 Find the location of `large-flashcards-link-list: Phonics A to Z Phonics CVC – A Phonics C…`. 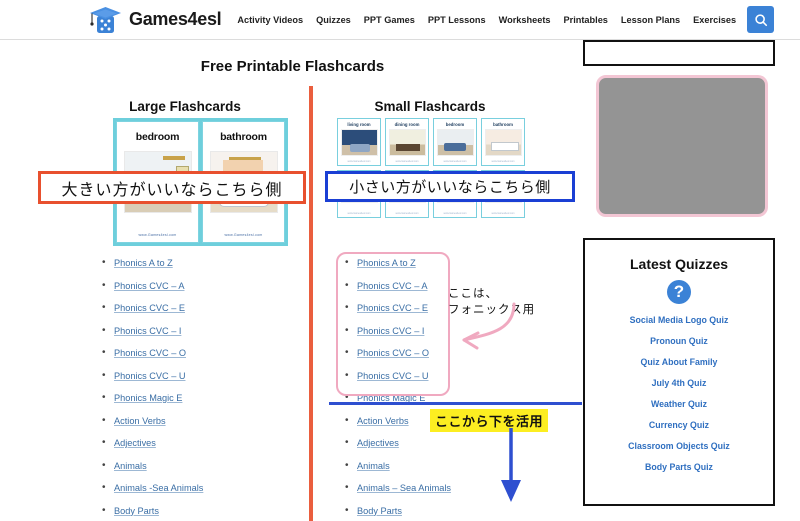

large-flashcards-link-list: Phonics A to Z Phonics CVC – A Phonics C… is located at coordinates (151, 389).